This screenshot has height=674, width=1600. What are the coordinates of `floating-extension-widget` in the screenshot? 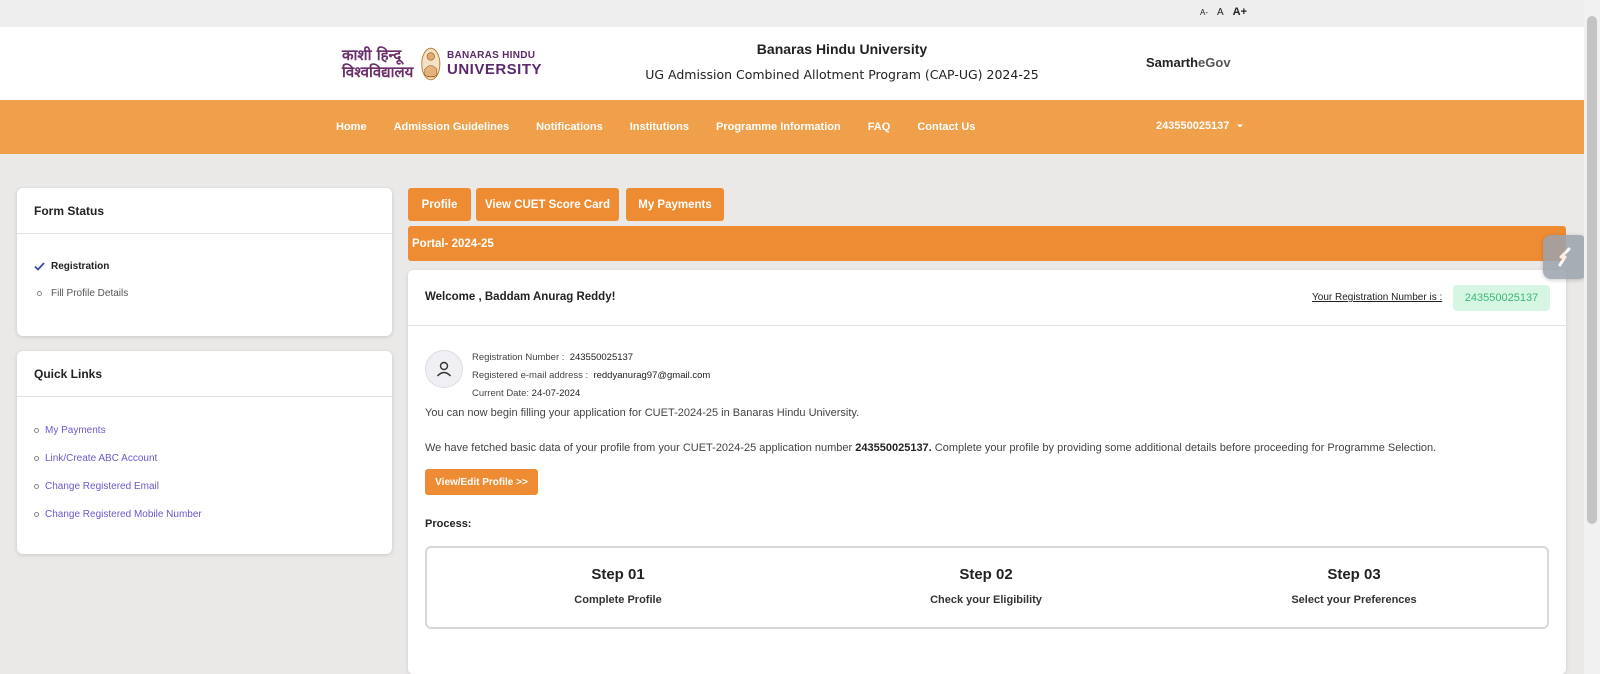 It's located at (1565, 257).